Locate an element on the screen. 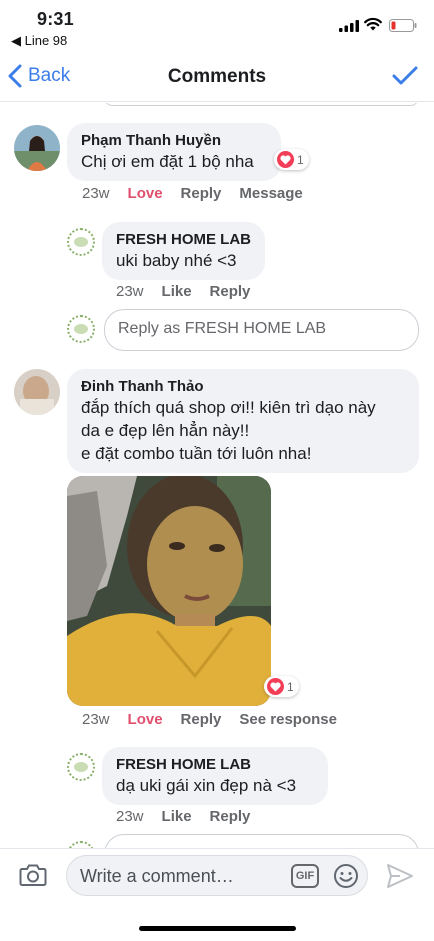 This screenshot has width=434, height=941. comment-text-line: đắp thích quá shop ơi!! kiên trì dạo này is located at coordinates (228, 407).